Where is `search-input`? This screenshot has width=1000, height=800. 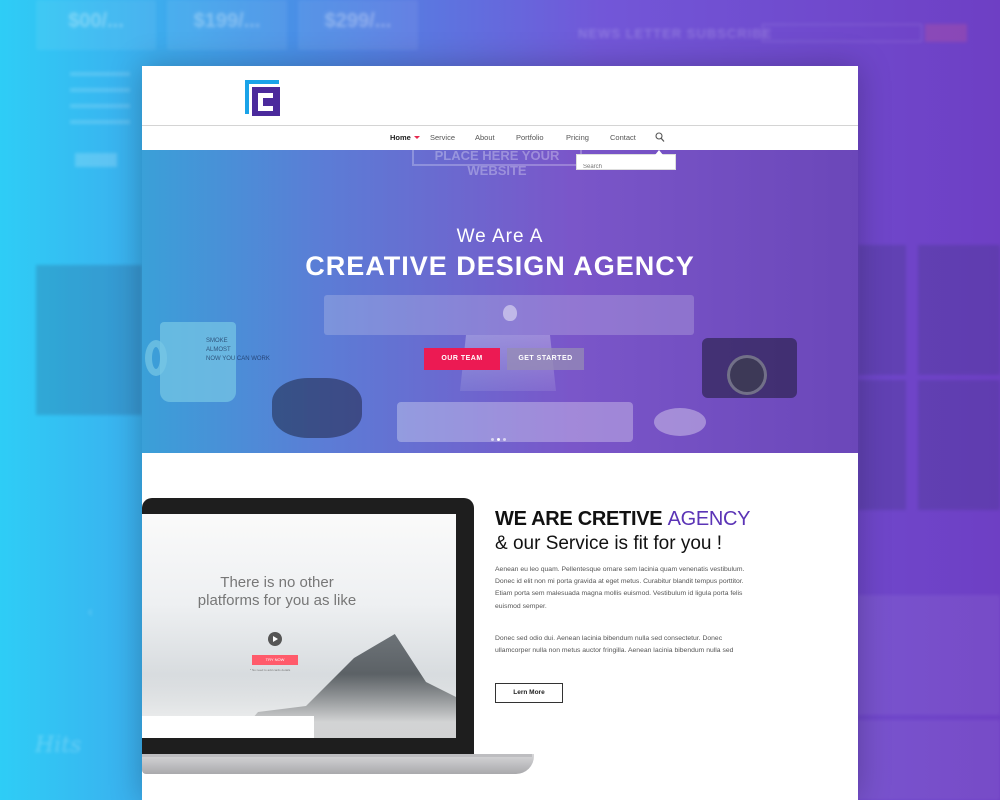
search-input is located at coordinates (626, 167).